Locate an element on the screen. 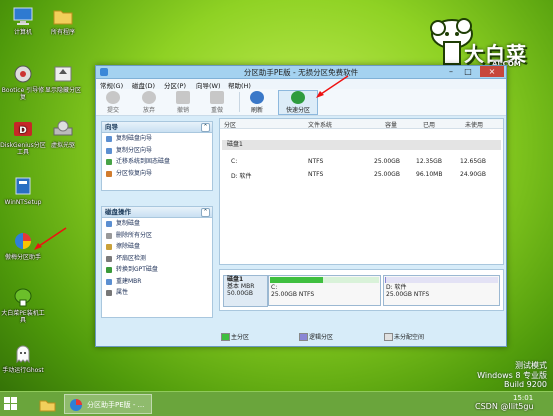 This screenshot has height=416, width=553. wizard-item-copy-disk: 复制磁盘向导 is located at coordinates (157, 139).